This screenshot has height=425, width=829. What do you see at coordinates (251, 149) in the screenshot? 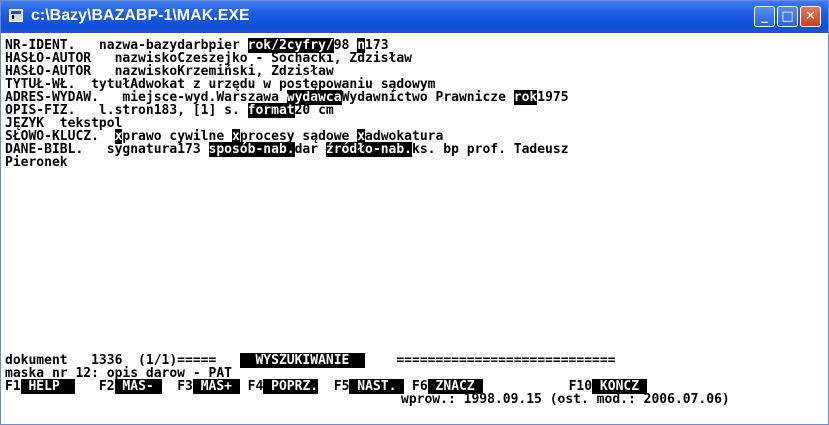
I see `field-tag: sposób-nab.` at bounding box center [251, 149].